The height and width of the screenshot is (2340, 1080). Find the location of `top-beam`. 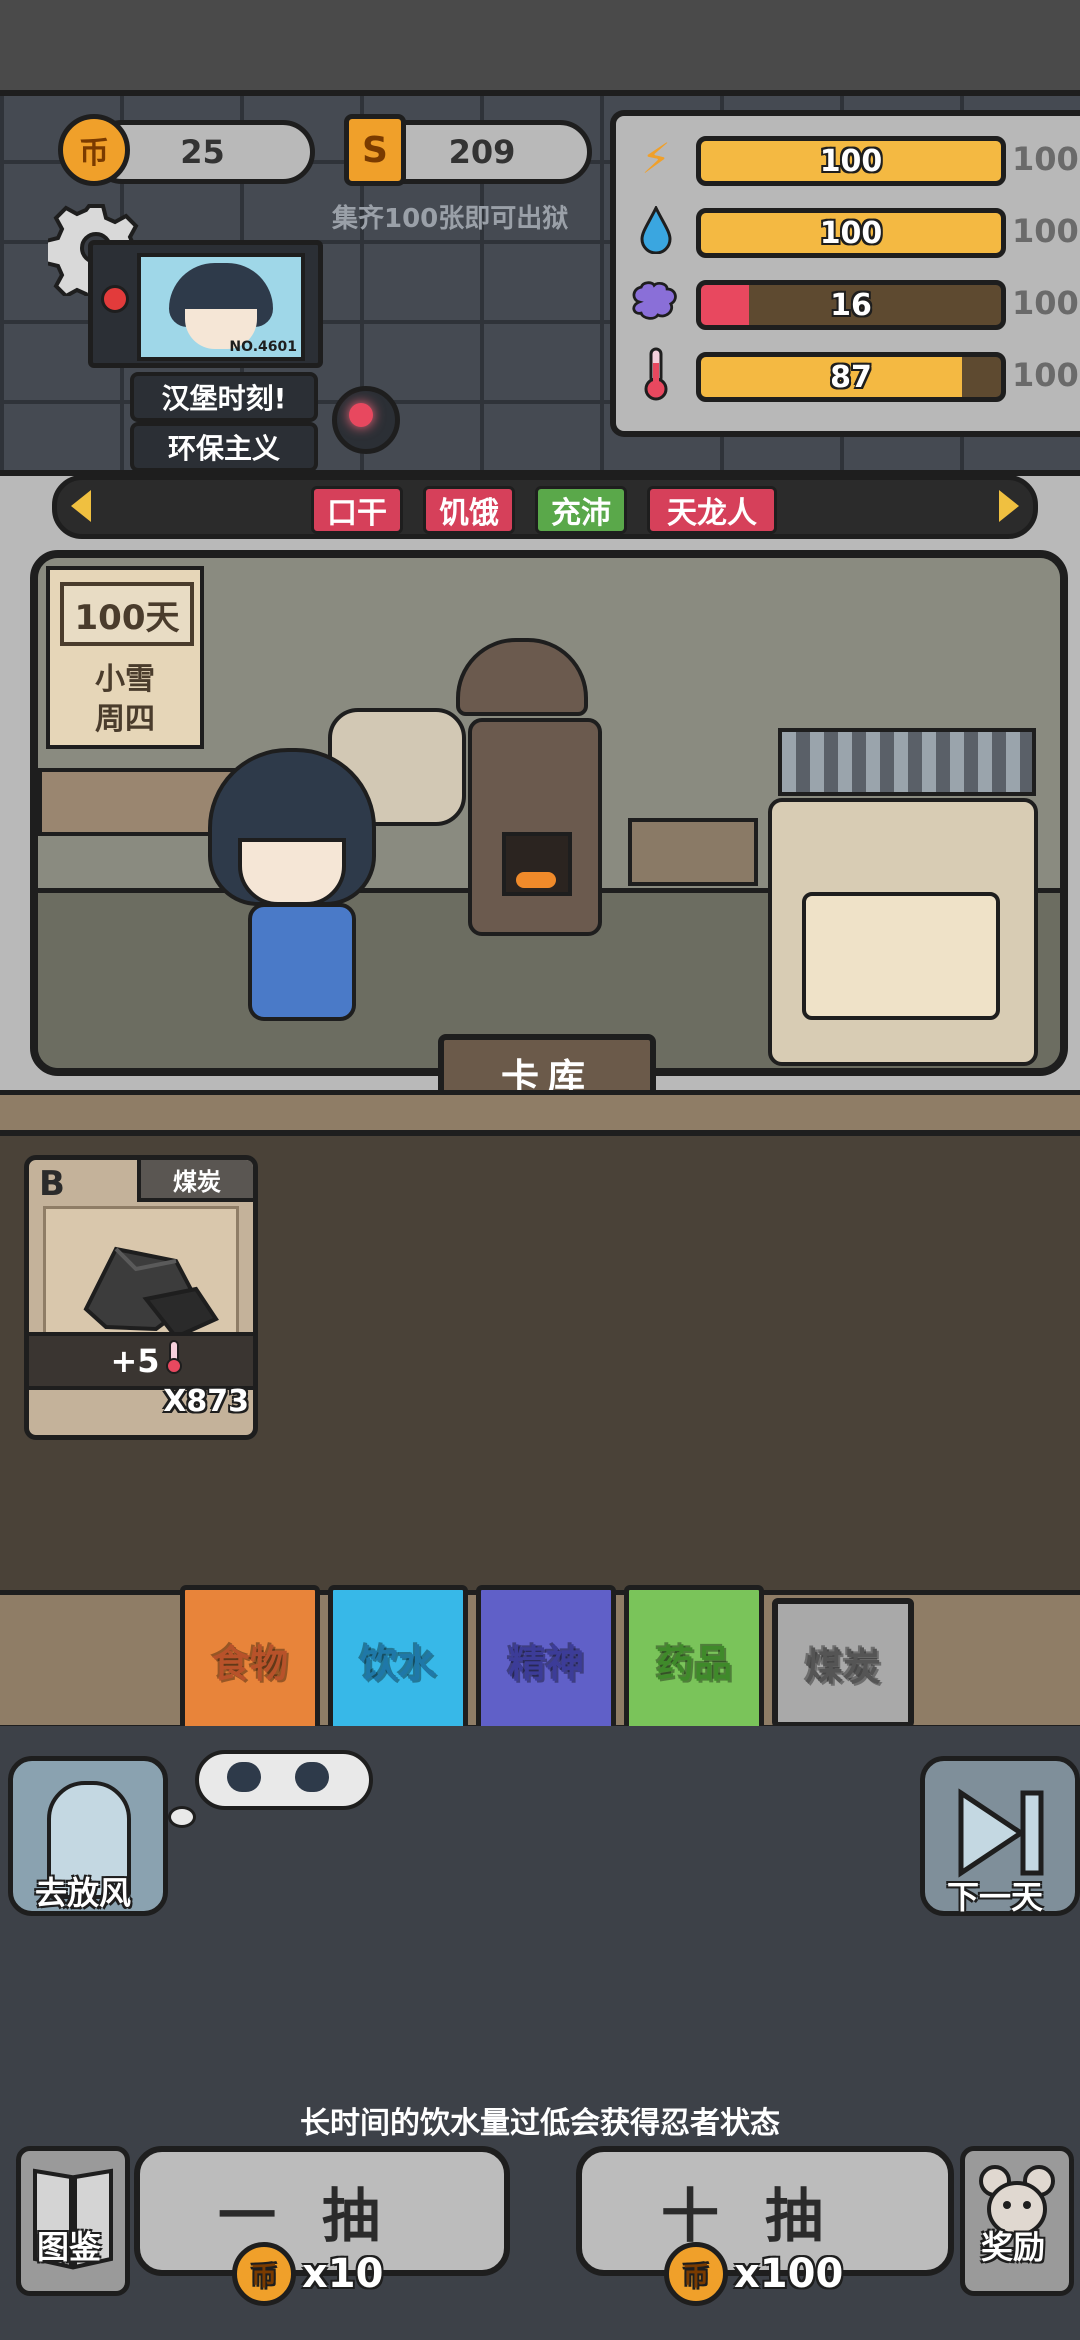

top-beam is located at coordinates (540, 48).